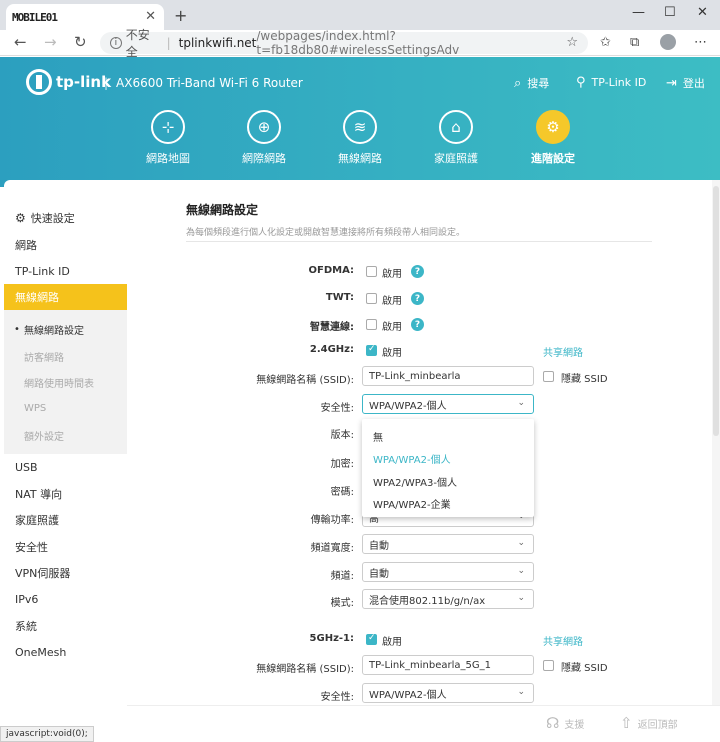 This screenshot has height=742, width=720. What do you see at coordinates (65, 245) in the screenshot?
I see `sidebar-item-network: 網路` at bounding box center [65, 245].